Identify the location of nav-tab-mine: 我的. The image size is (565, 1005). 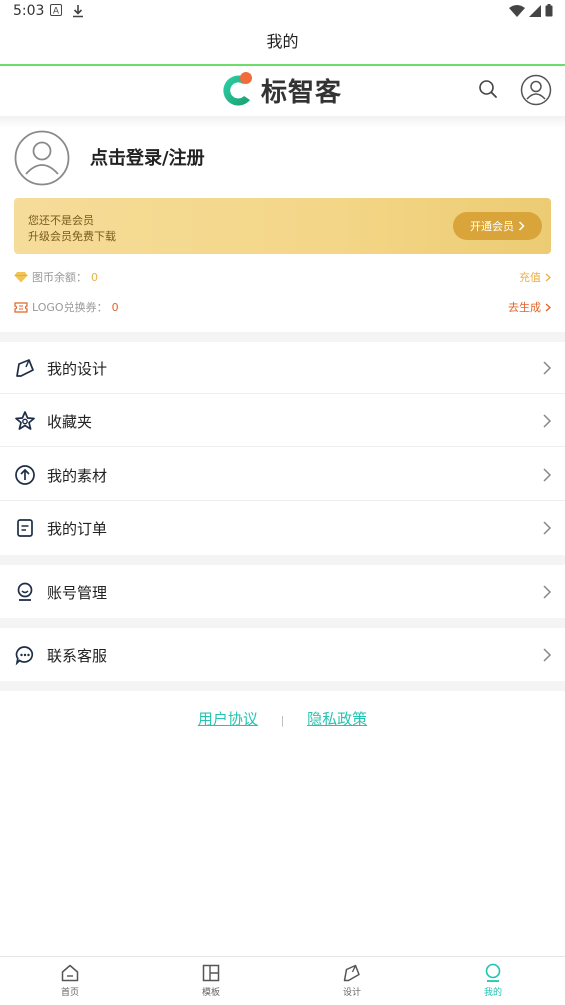
(493, 980).